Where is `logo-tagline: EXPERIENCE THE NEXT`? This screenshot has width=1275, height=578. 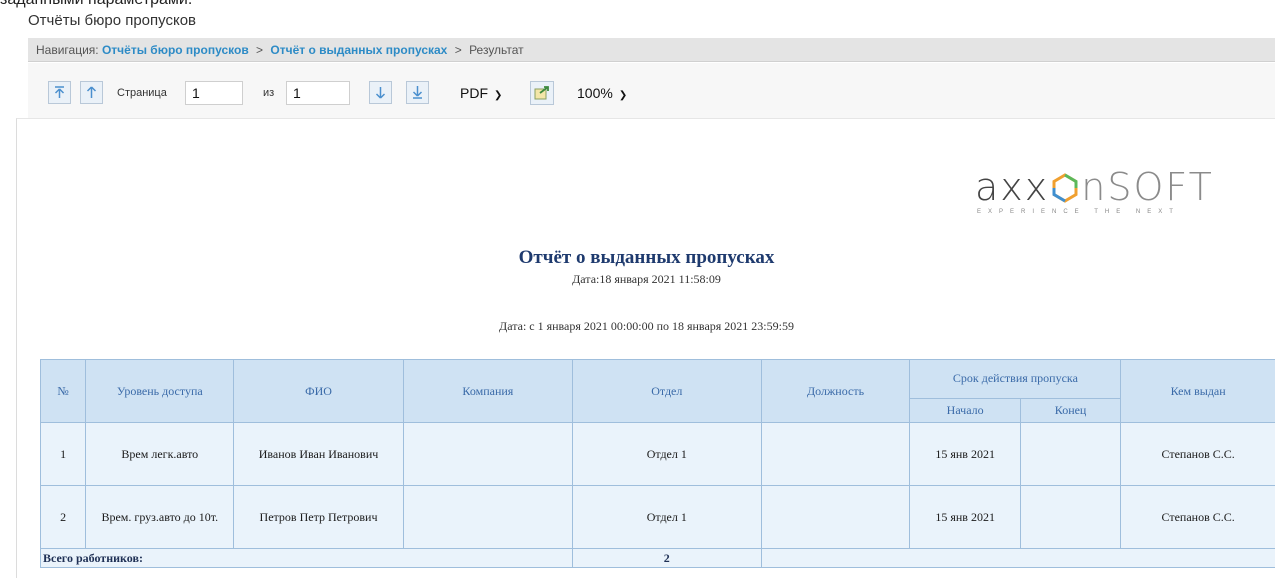
logo-tagline: EXPERIENCE THE NEXT is located at coordinates (1078, 212).